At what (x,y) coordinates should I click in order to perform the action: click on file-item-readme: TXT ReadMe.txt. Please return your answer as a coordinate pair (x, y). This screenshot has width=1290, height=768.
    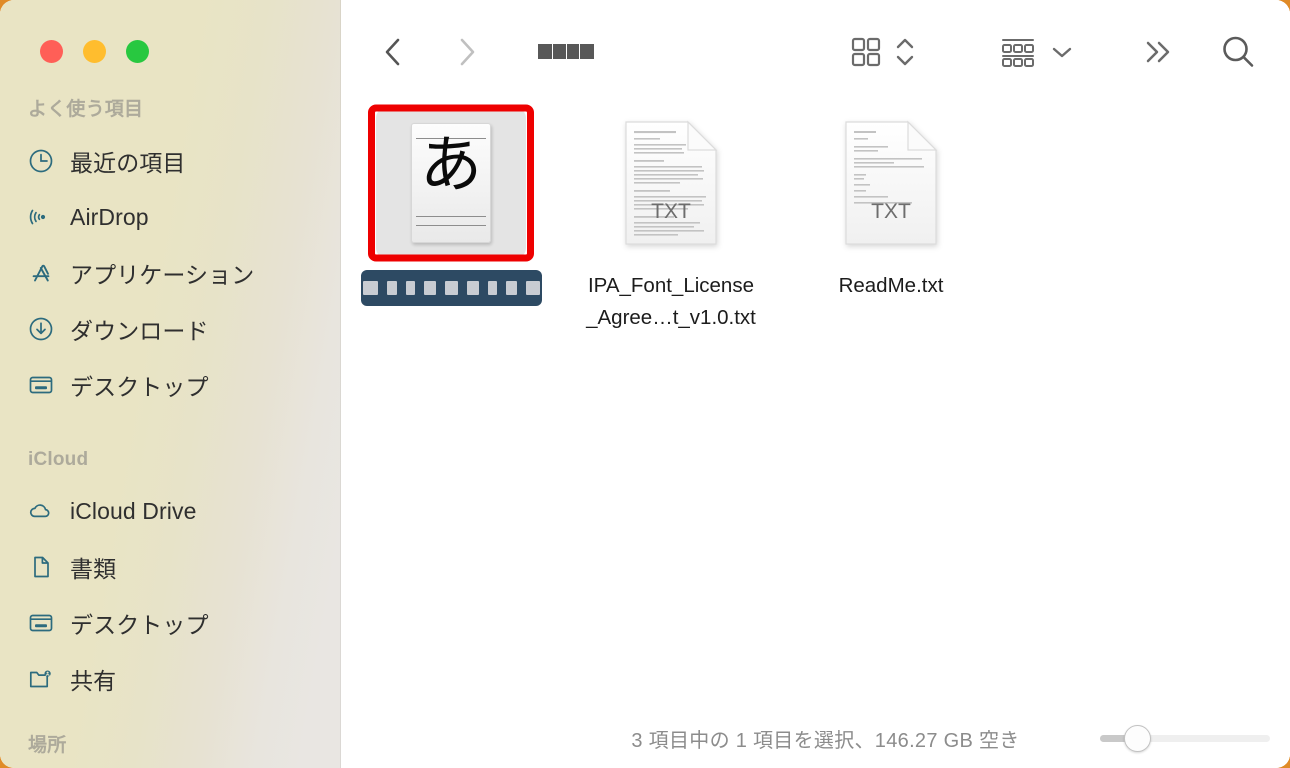
    Looking at the image, I should click on (891, 202).